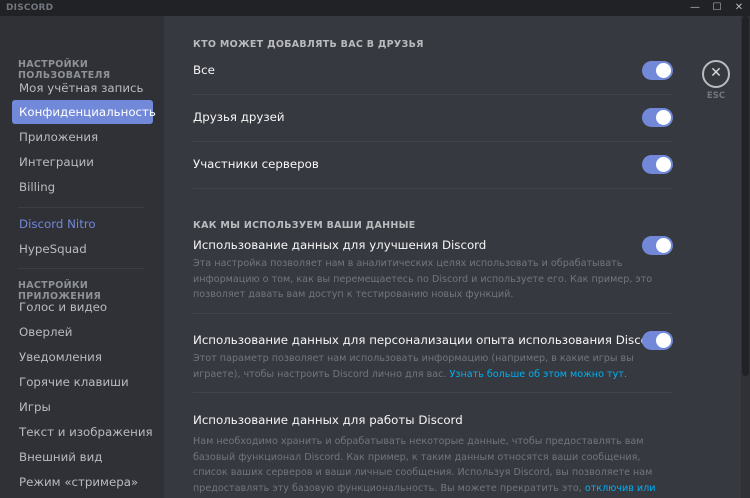 Image resolution: width=750 pixels, height=498 pixels. I want to click on scrollbar, so click(745, 257).